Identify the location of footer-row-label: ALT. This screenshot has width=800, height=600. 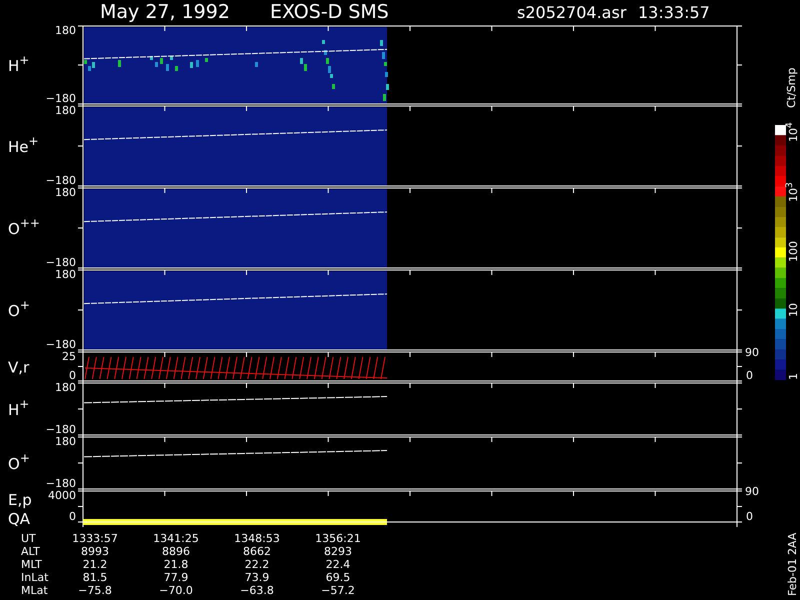
(30, 551).